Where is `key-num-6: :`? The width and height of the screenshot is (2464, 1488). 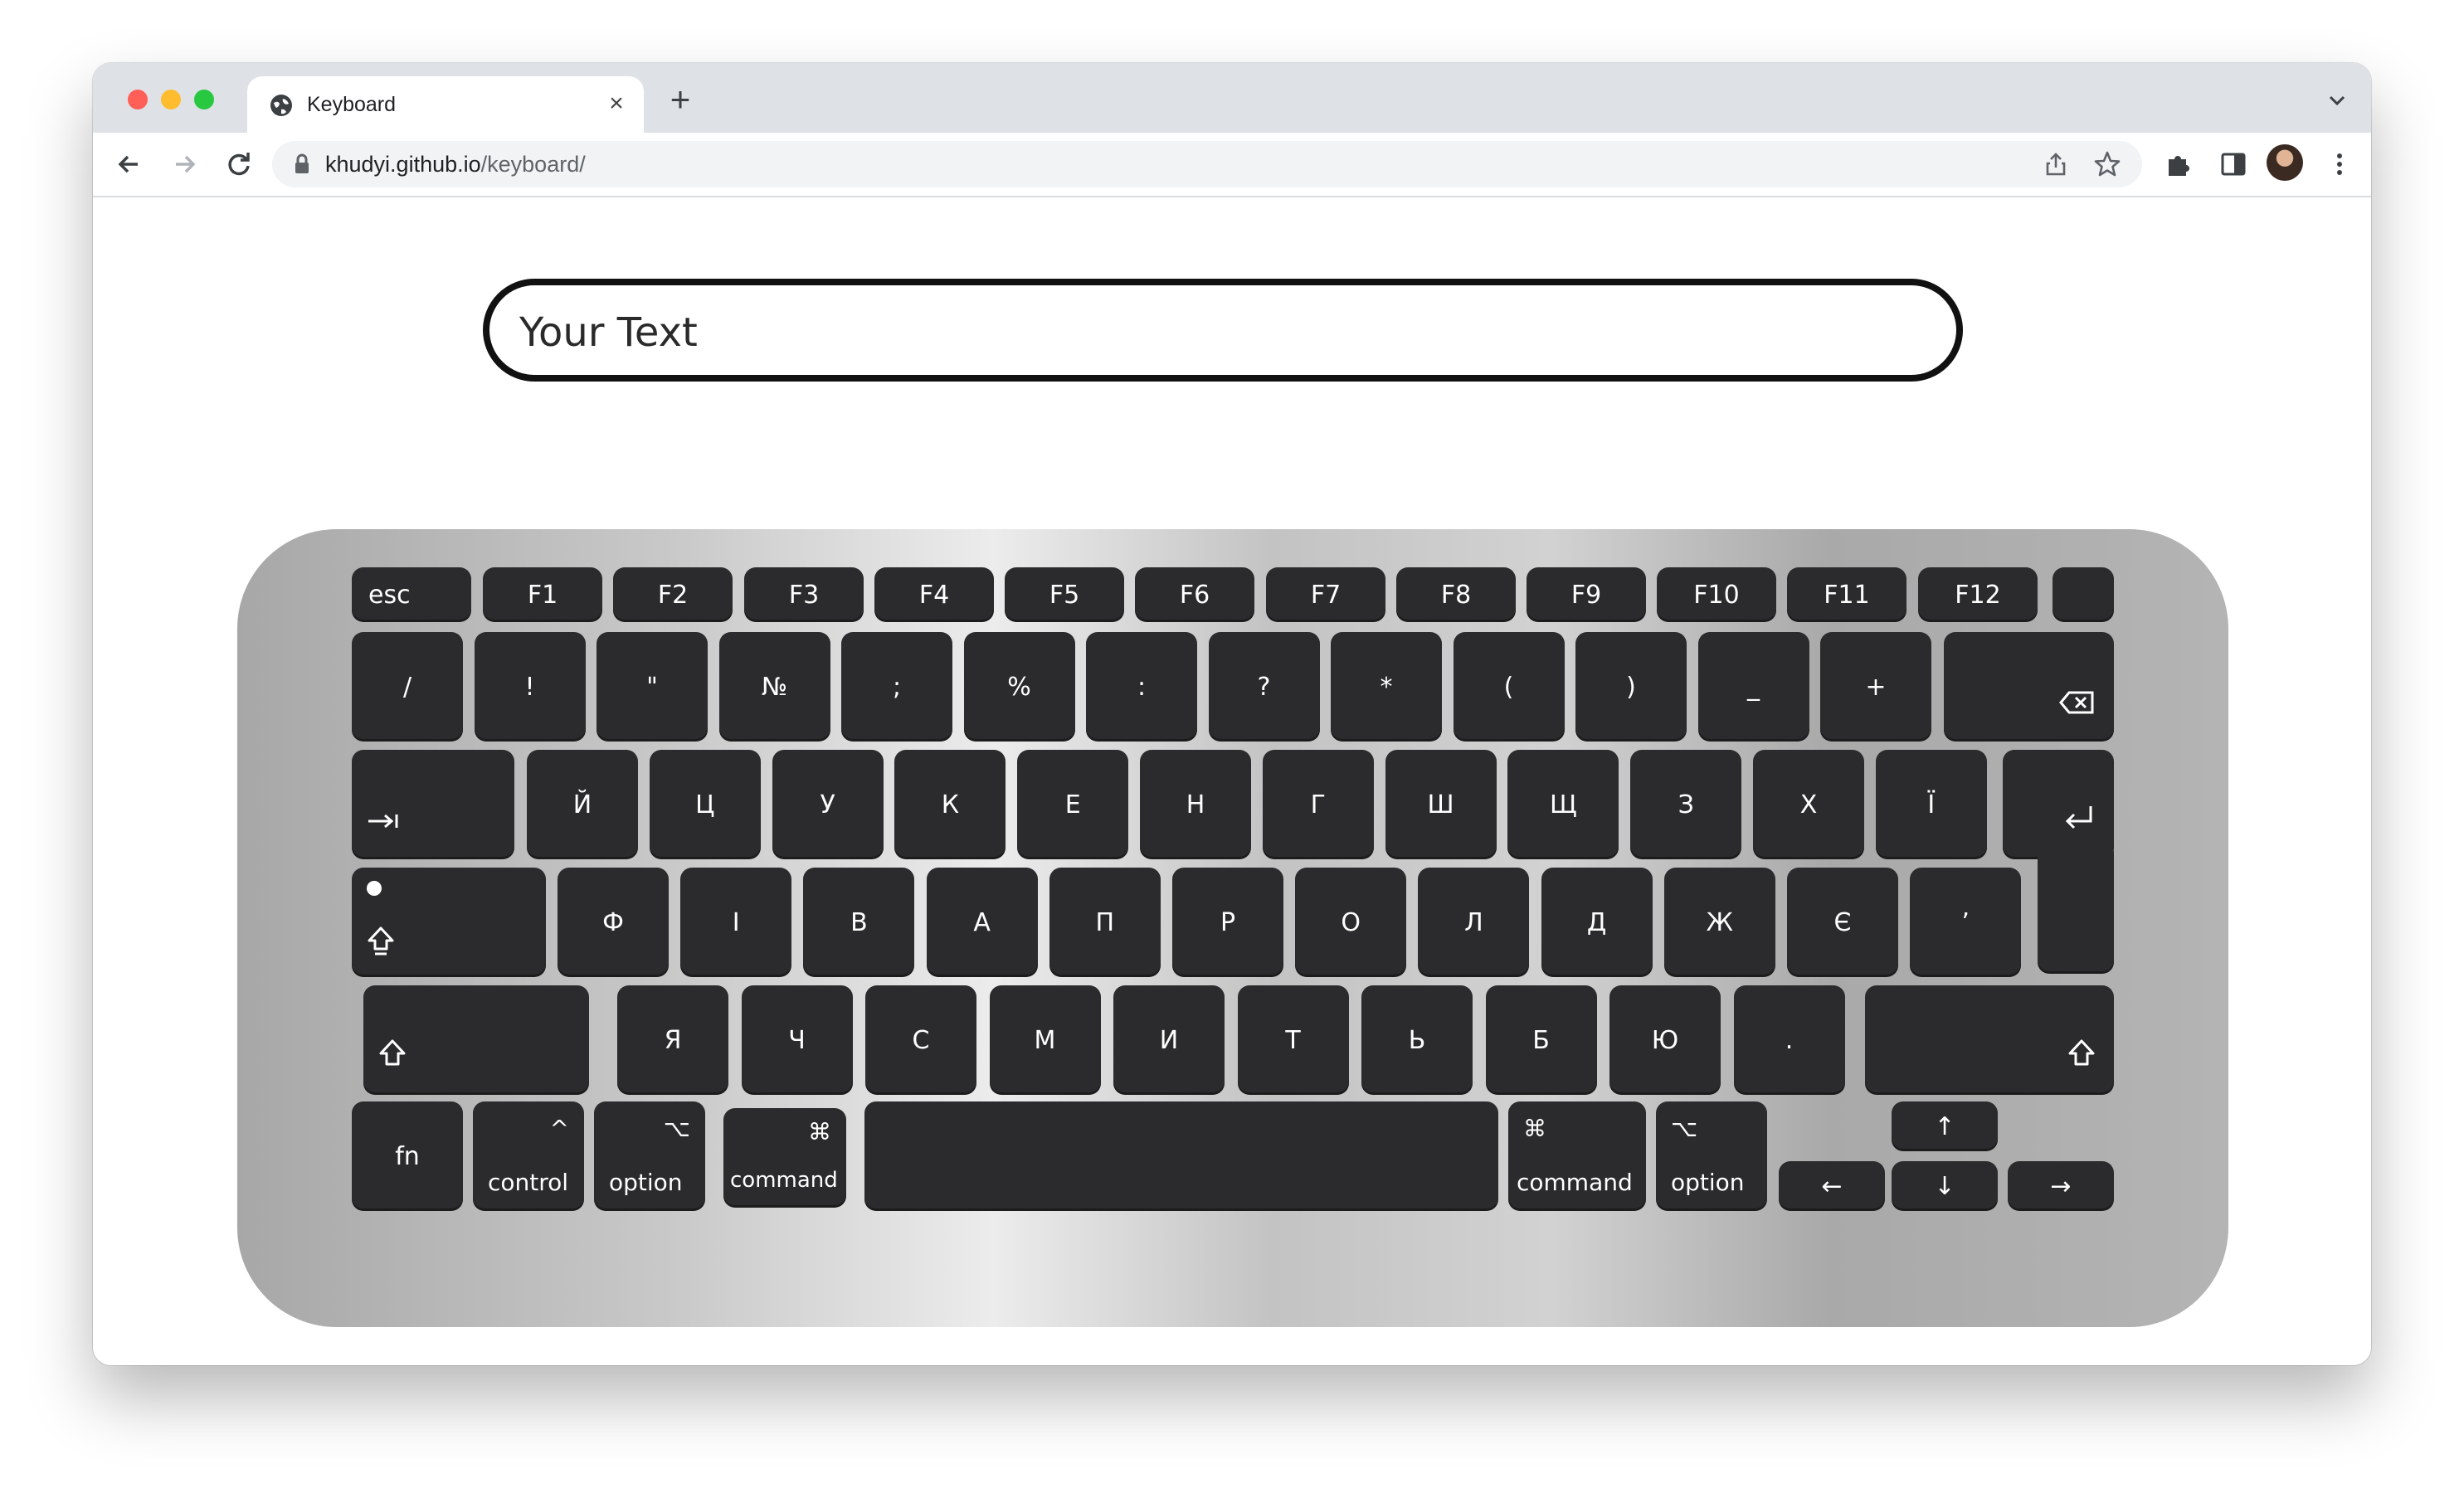
key-num-6: : is located at coordinates (1141, 687).